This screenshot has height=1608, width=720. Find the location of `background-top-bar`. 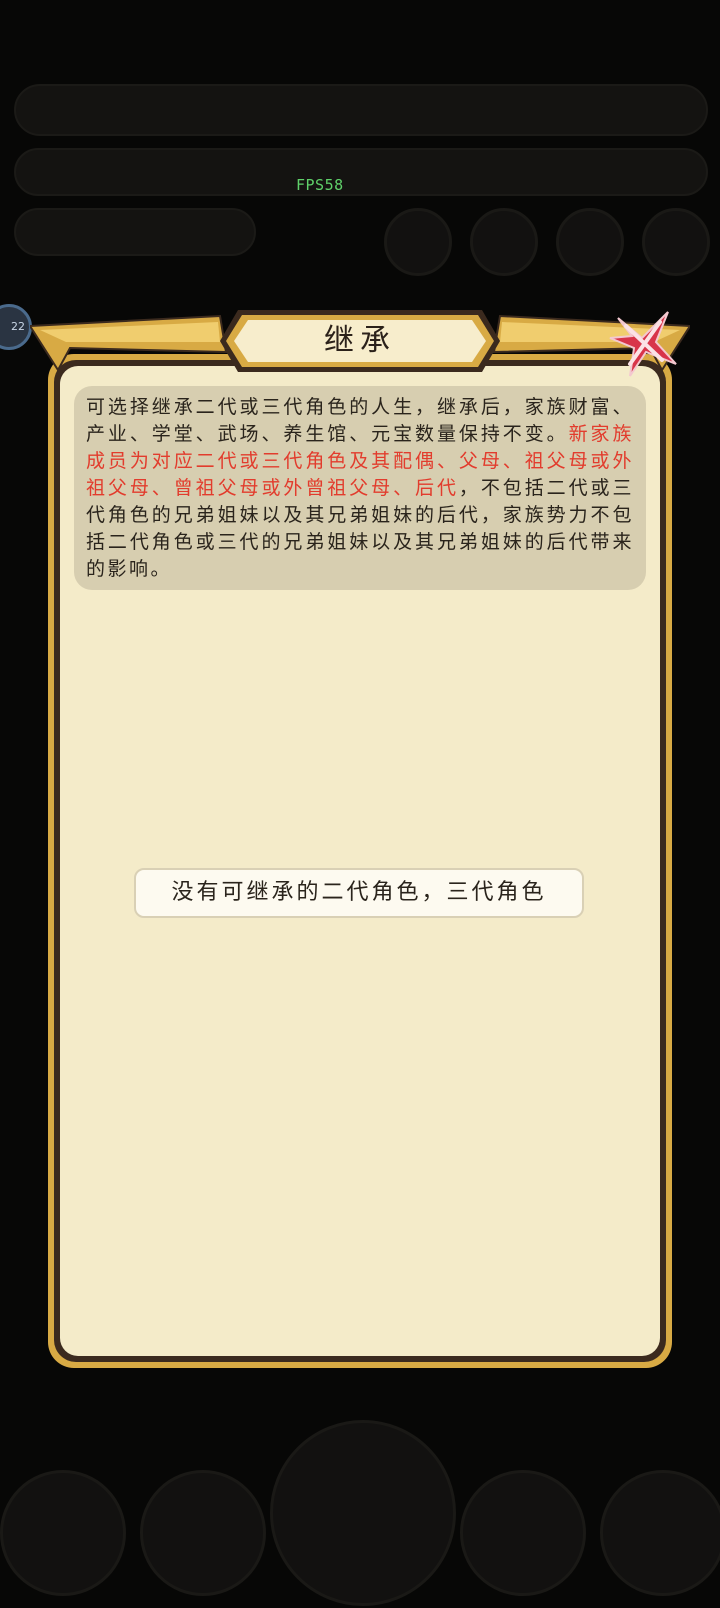

background-top-bar is located at coordinates (361, 110).